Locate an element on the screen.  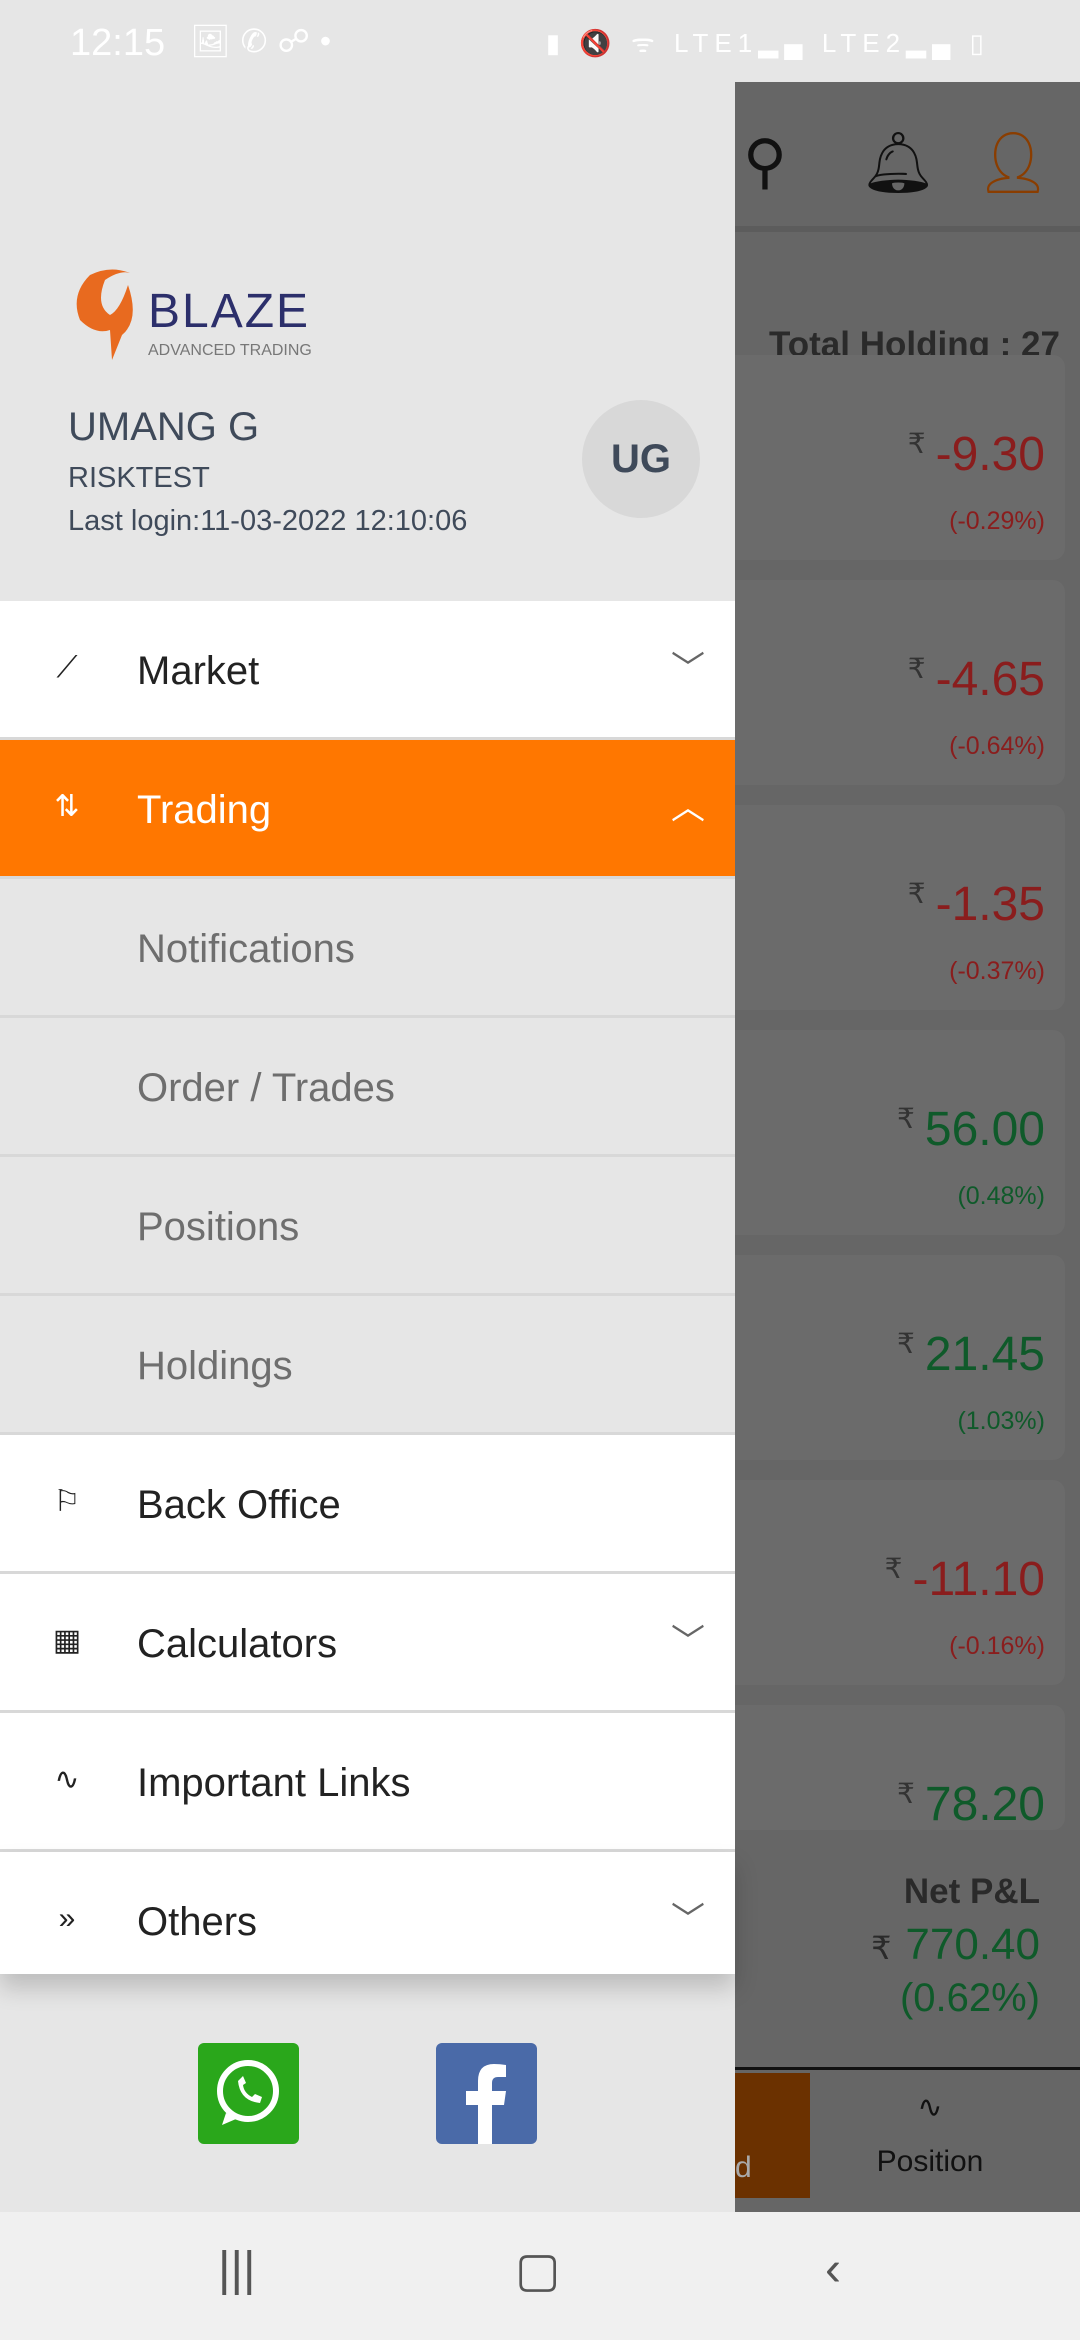
trend-up-icon: ⟋ is located at coordinates (67, 667).